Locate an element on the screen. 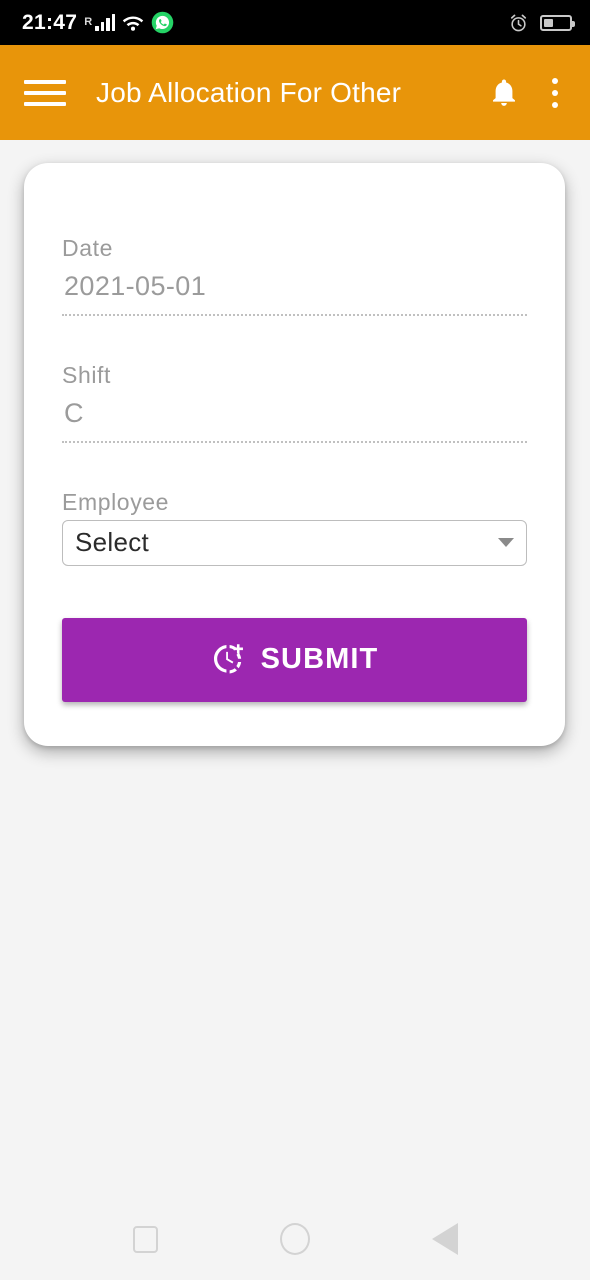 This screenshot has width=590, height=1280. more-vert-icon is located at coordinates (555, 92).